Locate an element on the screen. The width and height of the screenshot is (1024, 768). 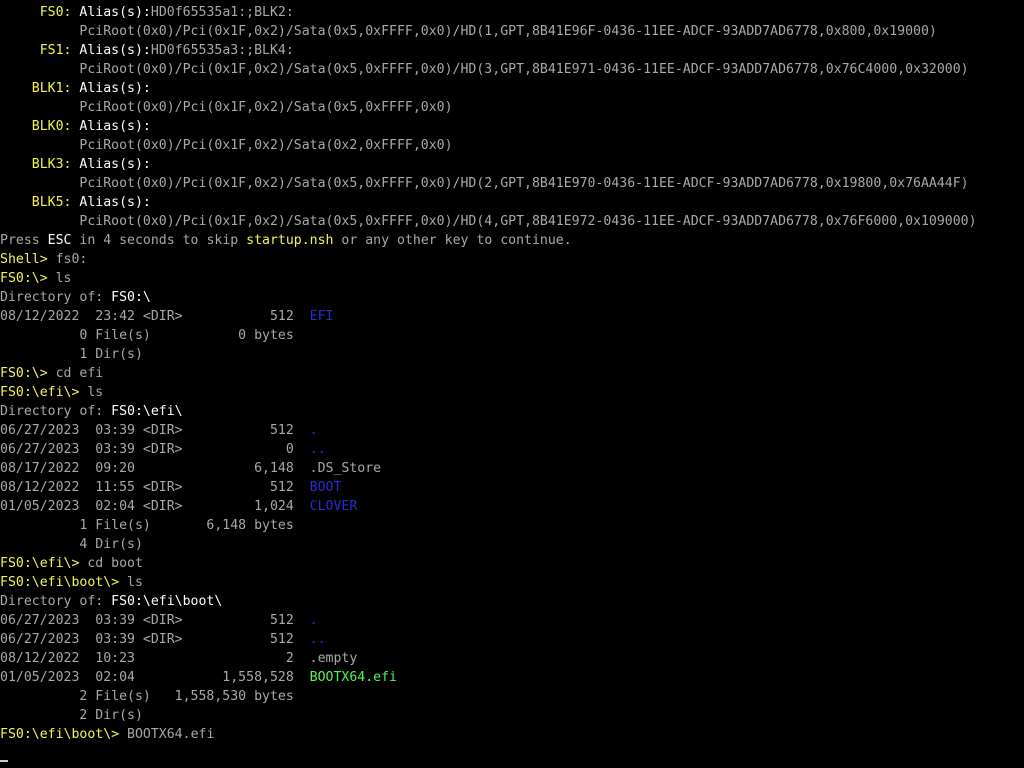
terminal-line: BLK5: Alias(s): is located at coordinates (75, 202).